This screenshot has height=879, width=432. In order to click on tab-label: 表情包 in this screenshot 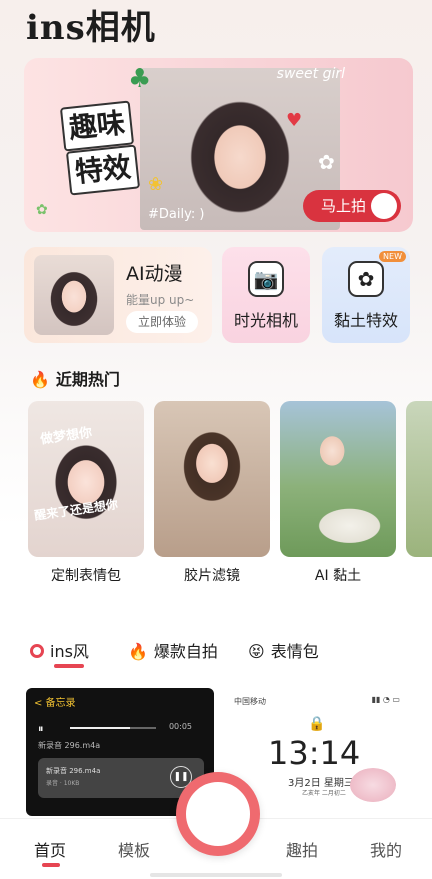, I will do `click(294, 651)`.